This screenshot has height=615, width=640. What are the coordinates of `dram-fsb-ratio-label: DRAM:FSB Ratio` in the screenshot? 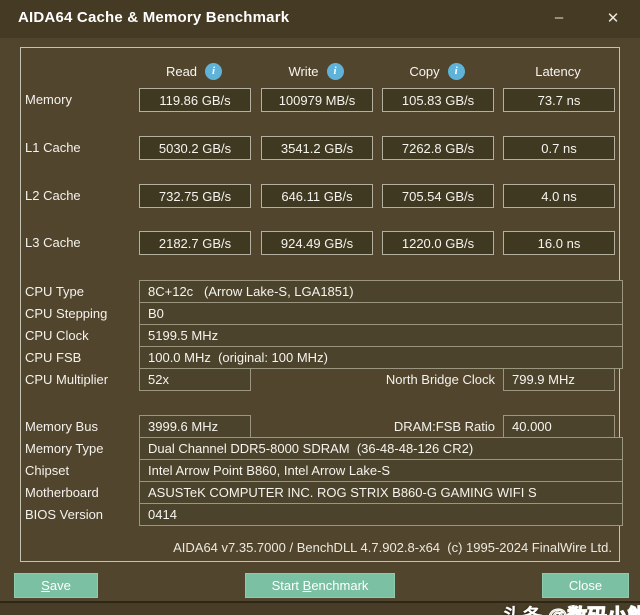 It's located at (444, 426).